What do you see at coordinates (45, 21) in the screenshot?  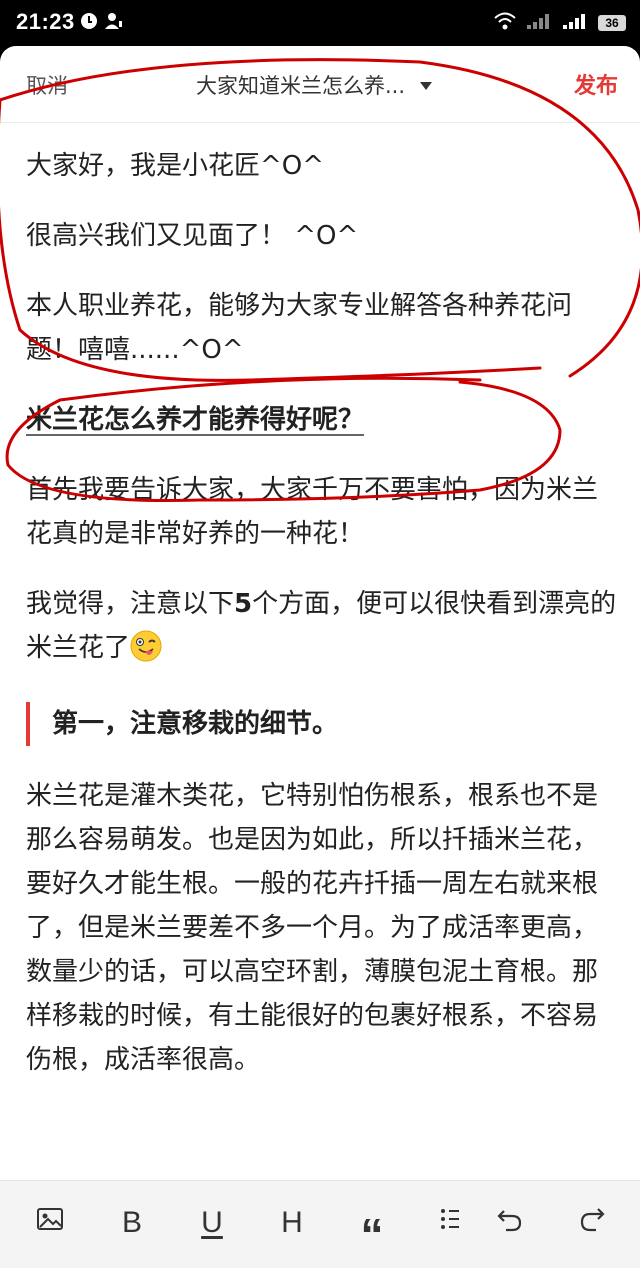 I see `status-time: 21:23` at bounding box center [45, 21].